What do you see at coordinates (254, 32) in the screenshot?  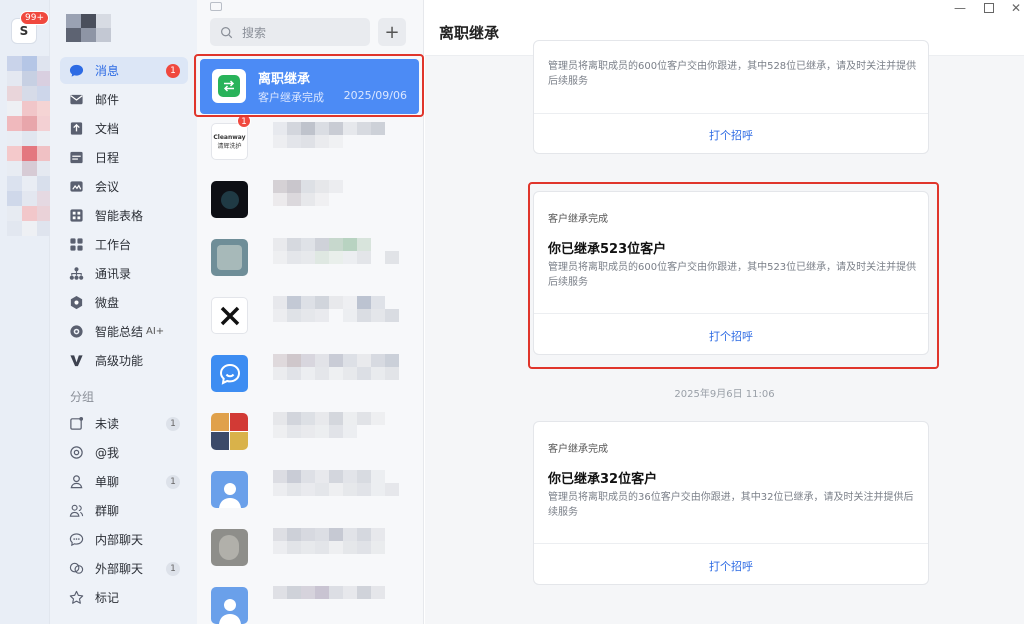 I see `search-placeholder: 搜索` at bounding box center [254, 32].